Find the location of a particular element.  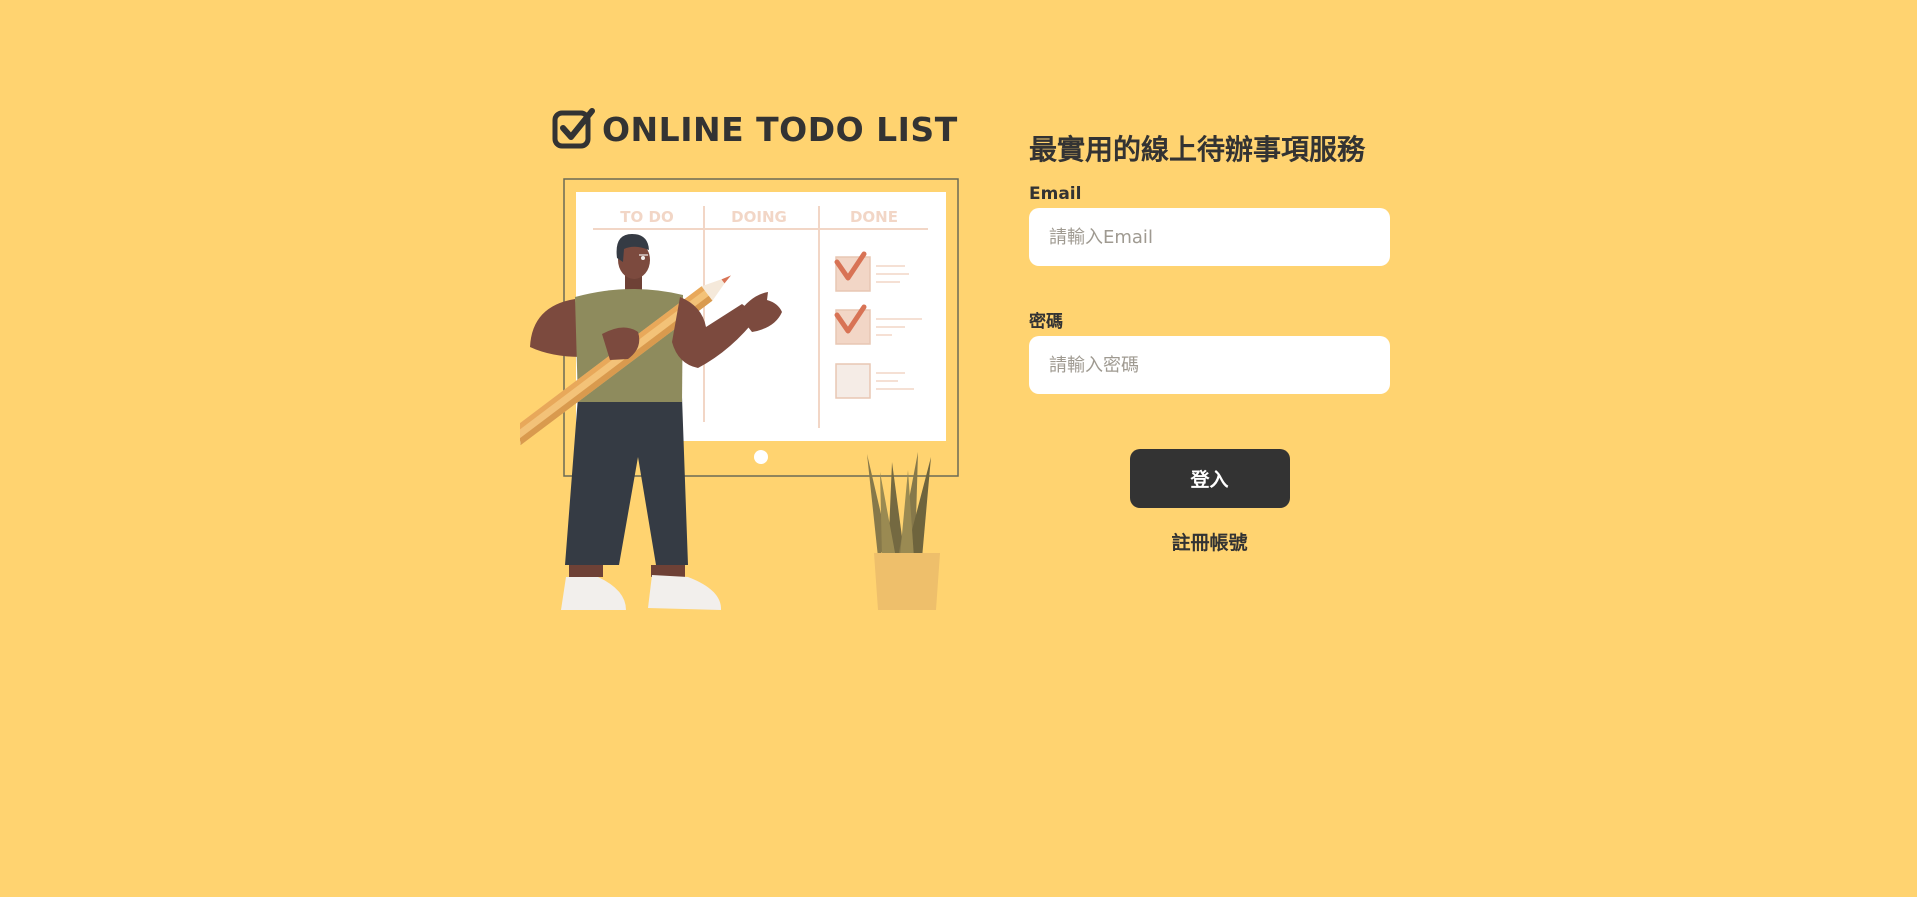

monitor-dot is located at coordinates (761, 457).